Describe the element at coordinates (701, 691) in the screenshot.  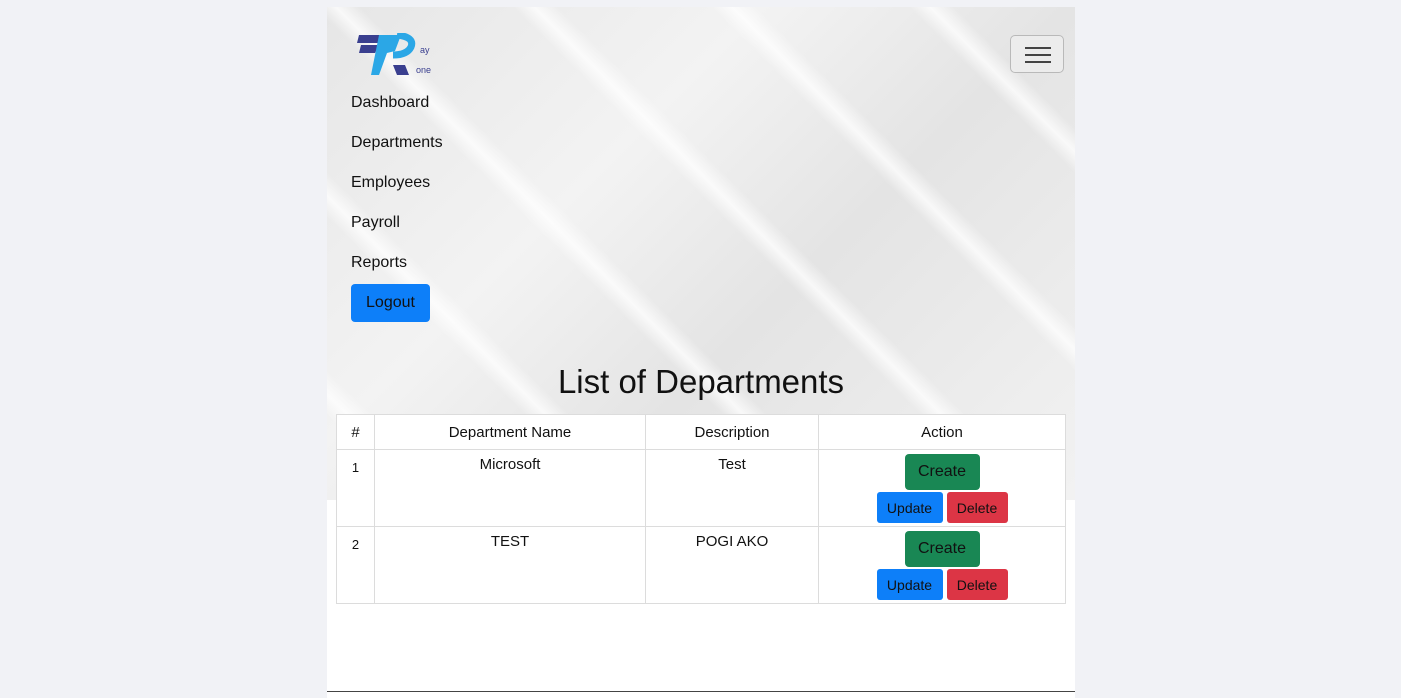
I see `page-bottom-divider` at that location.